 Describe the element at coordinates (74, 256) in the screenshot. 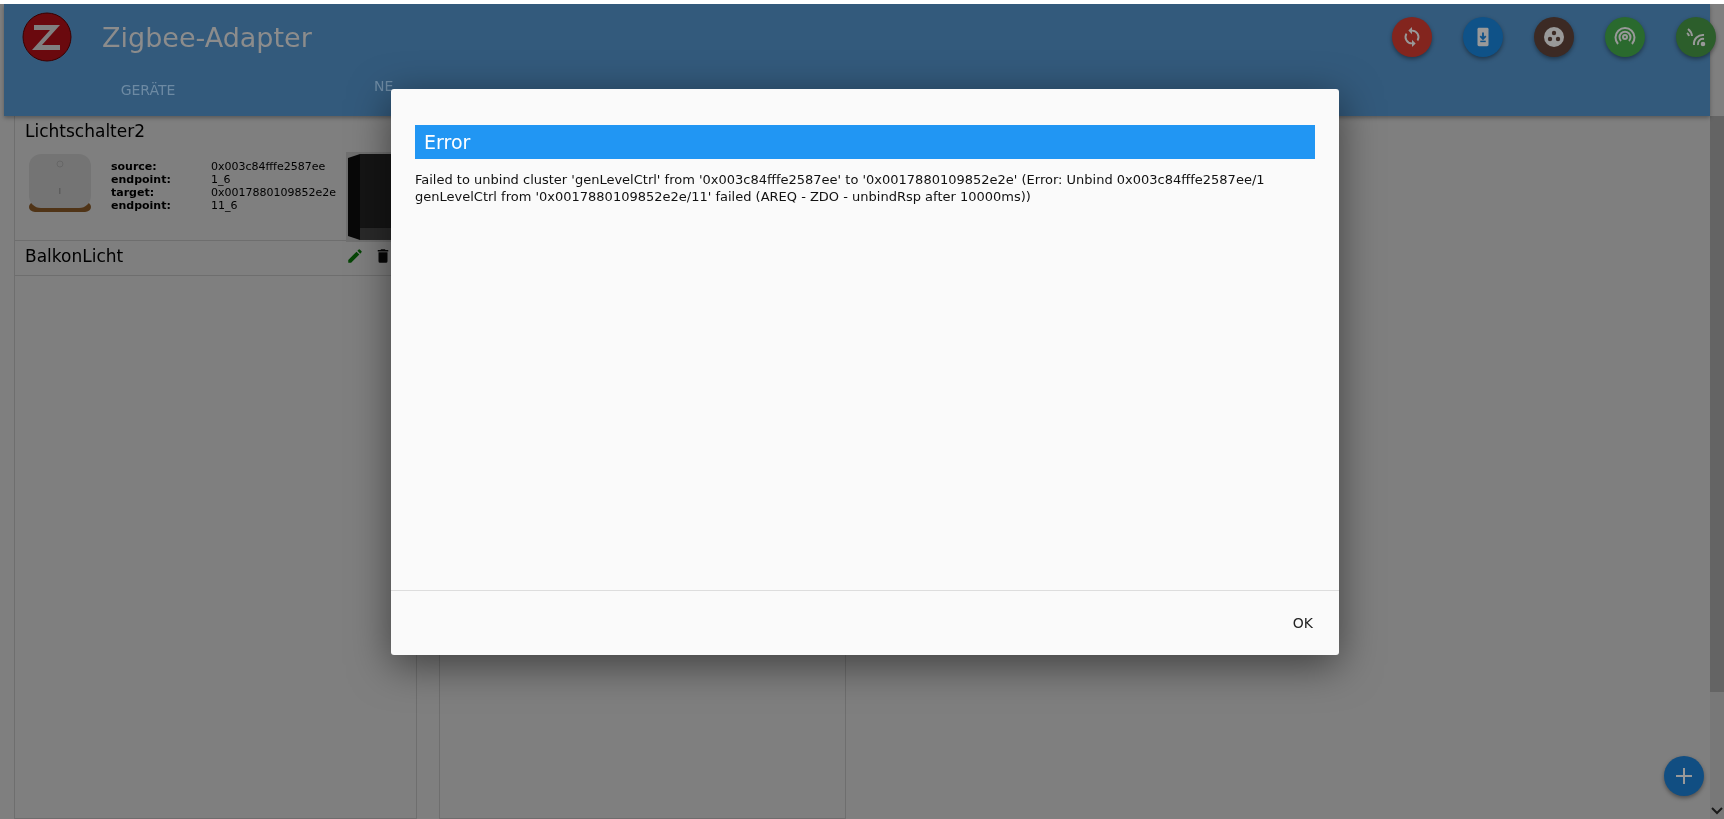

I see `binding-name: BalkonLicht` at that location.